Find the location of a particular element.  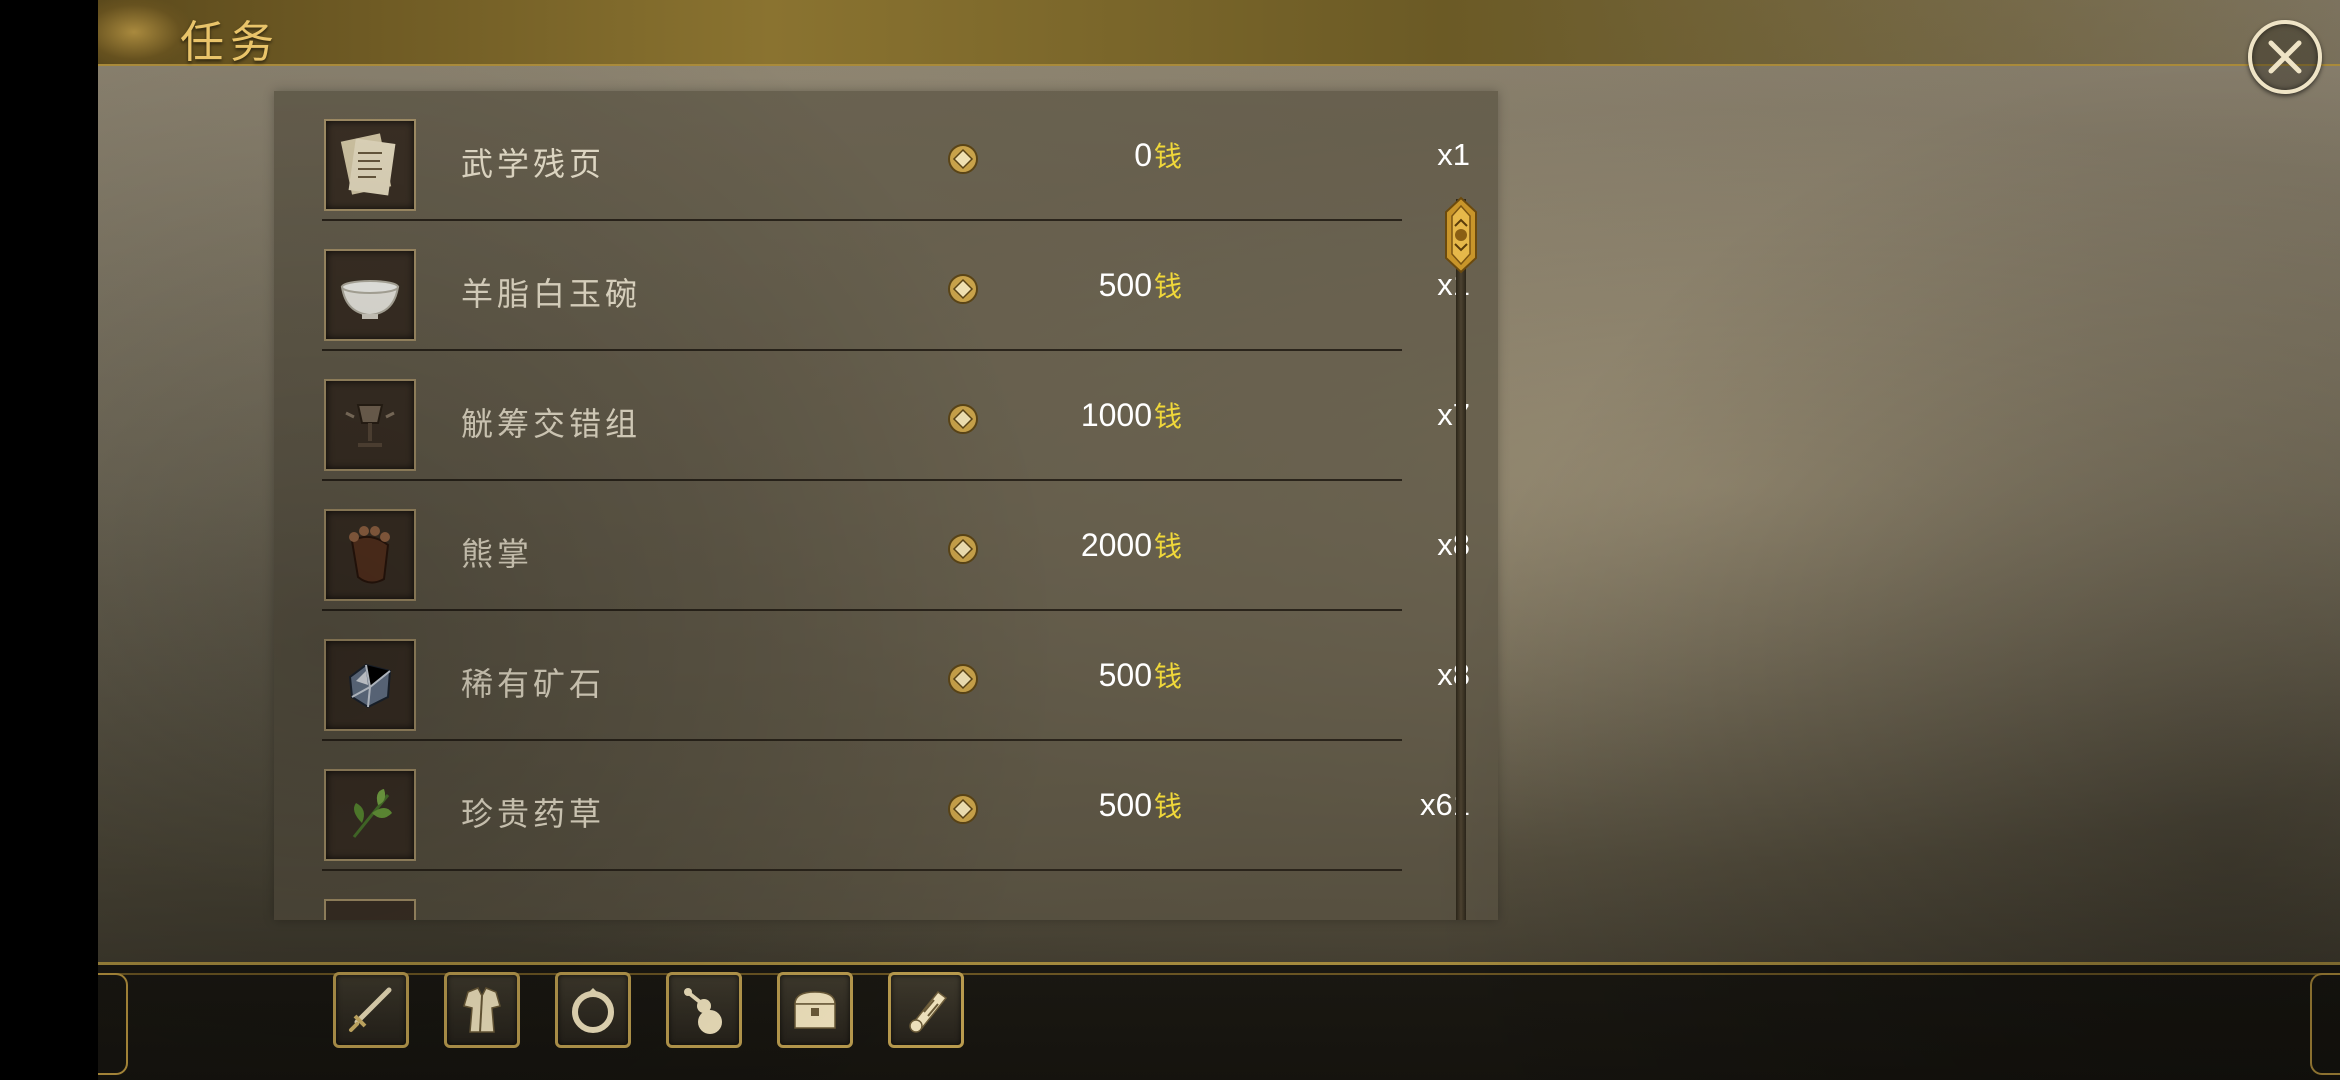

quest-tab is located at coordinates (926, 1010).